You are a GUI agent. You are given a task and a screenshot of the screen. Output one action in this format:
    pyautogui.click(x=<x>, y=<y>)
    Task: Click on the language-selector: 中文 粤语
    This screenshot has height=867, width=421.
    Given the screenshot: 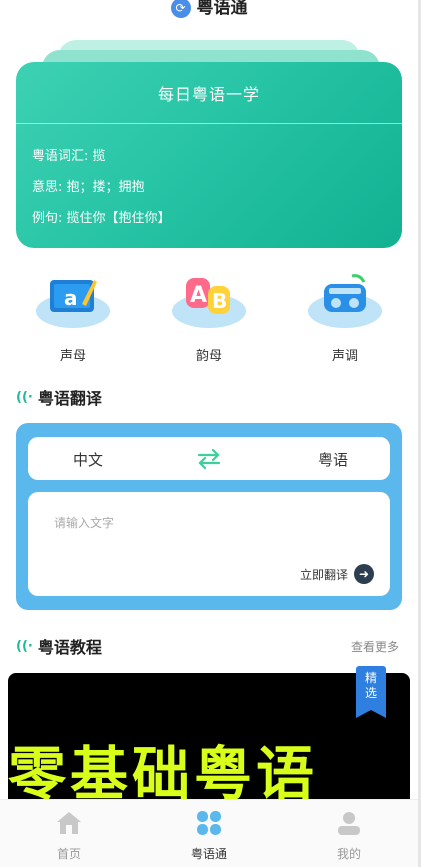 What is the action you would take?
    pyautogui.click(x=209, y=458)
    